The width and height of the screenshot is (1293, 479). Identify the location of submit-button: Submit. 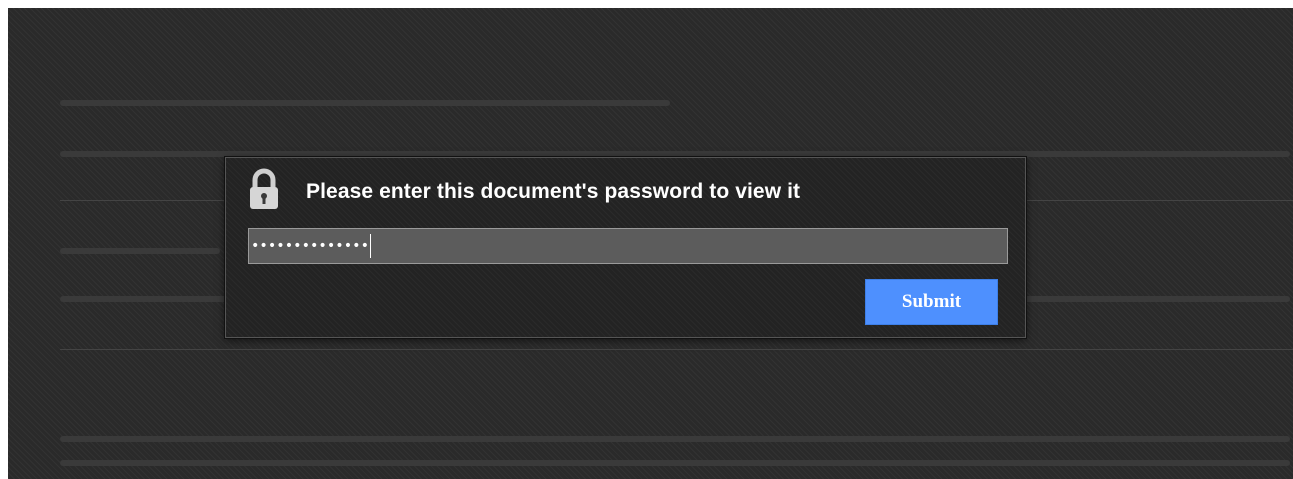
(931, 302).